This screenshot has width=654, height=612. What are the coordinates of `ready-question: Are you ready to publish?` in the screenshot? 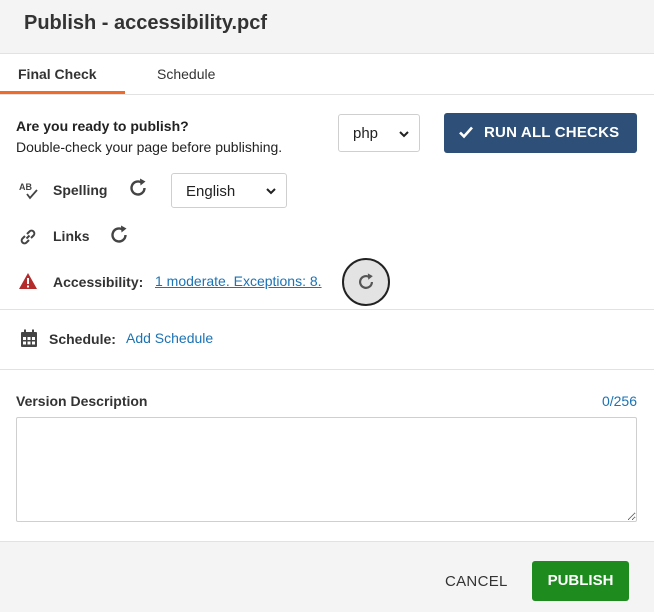 It's located at (102, 126).